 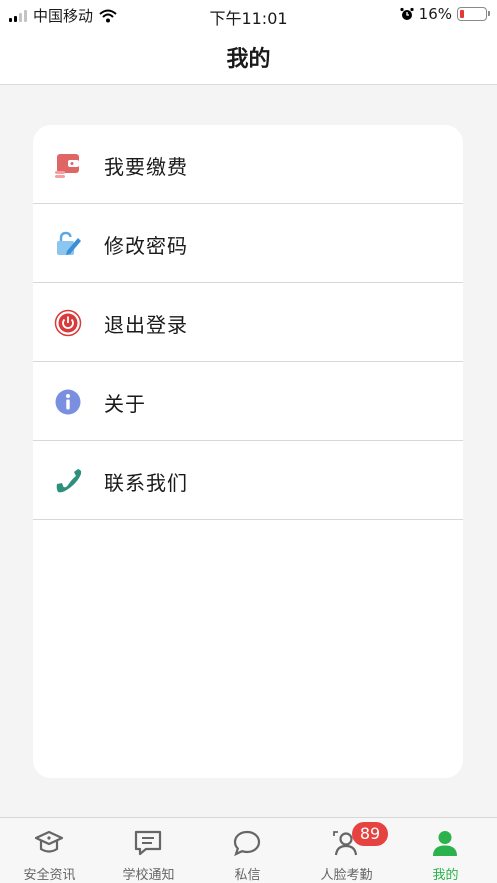 I want to click on status-right: 16%, so click(x=445, y=14).